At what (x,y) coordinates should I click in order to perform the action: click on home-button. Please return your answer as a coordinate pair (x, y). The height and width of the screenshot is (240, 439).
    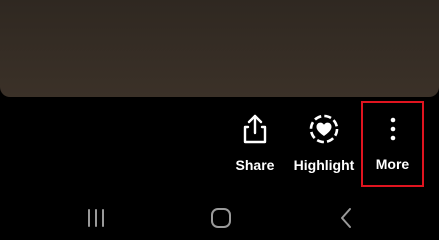
    Looking at the image, I should click on (221, 220).